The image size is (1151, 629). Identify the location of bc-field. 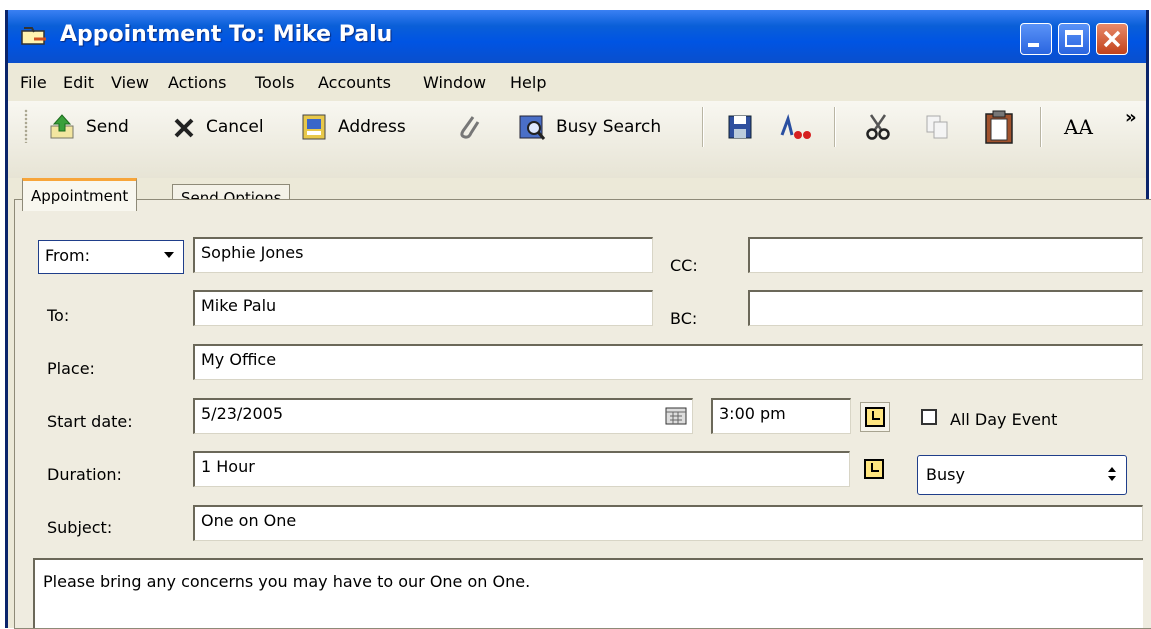
(945, 308).